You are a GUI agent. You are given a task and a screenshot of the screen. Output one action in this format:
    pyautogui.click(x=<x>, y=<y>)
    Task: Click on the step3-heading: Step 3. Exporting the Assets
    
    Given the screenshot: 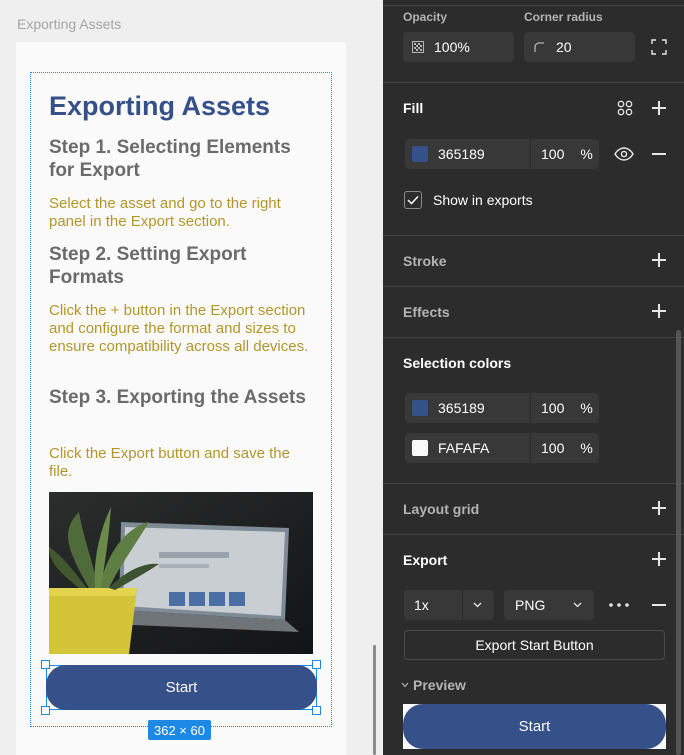 What is the action you would take?
    pyautogui.click(x=177, y=397)
    